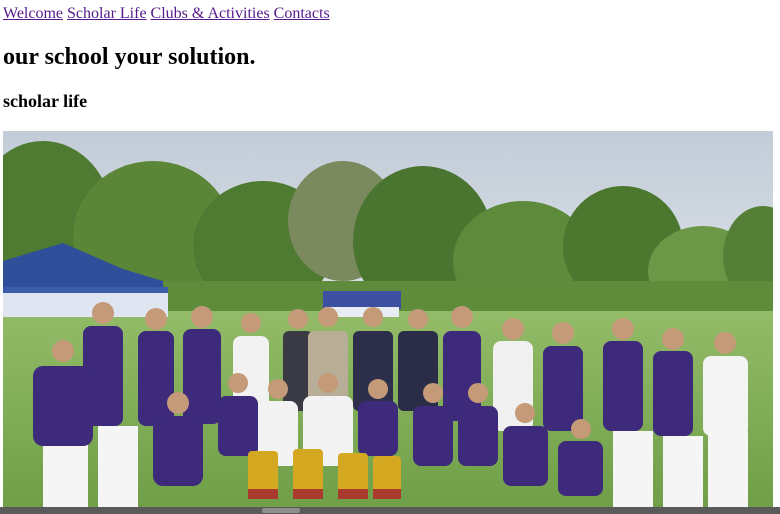 The height and width of the screenshot is (514, 780). Describe the element at coordinates (45, 101) in the screenshot. I see `section-title: scholar life` at that location.